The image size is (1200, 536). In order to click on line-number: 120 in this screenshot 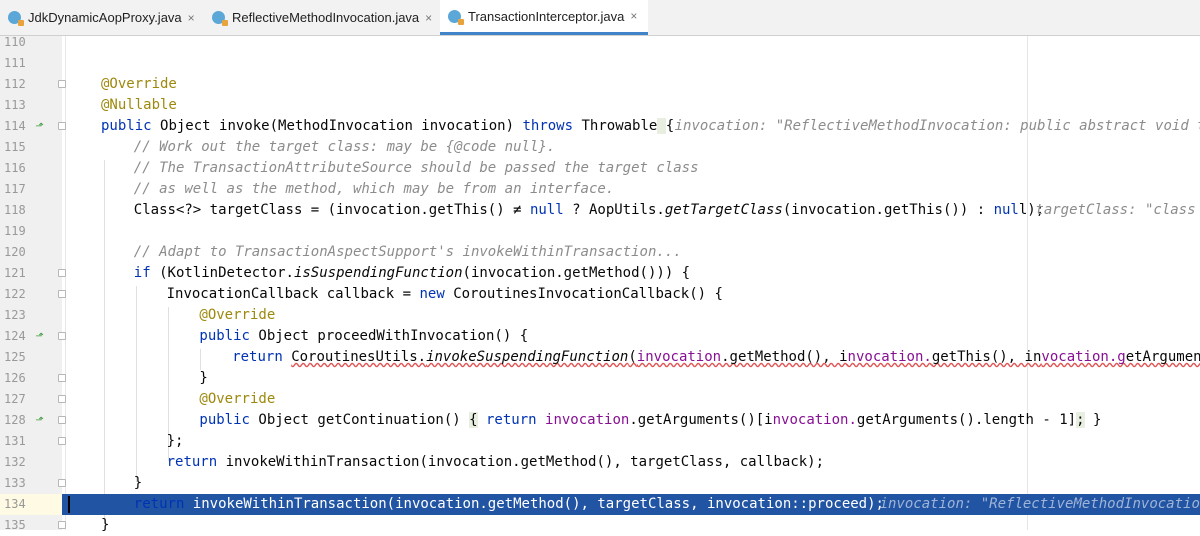, I will do `click(15, 252)`.